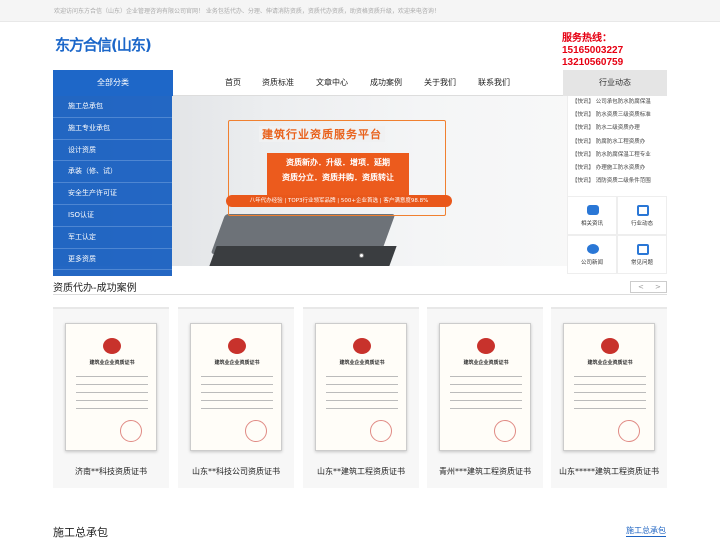  I want to click on quick-label: 公司新闻, so click(591, 263).